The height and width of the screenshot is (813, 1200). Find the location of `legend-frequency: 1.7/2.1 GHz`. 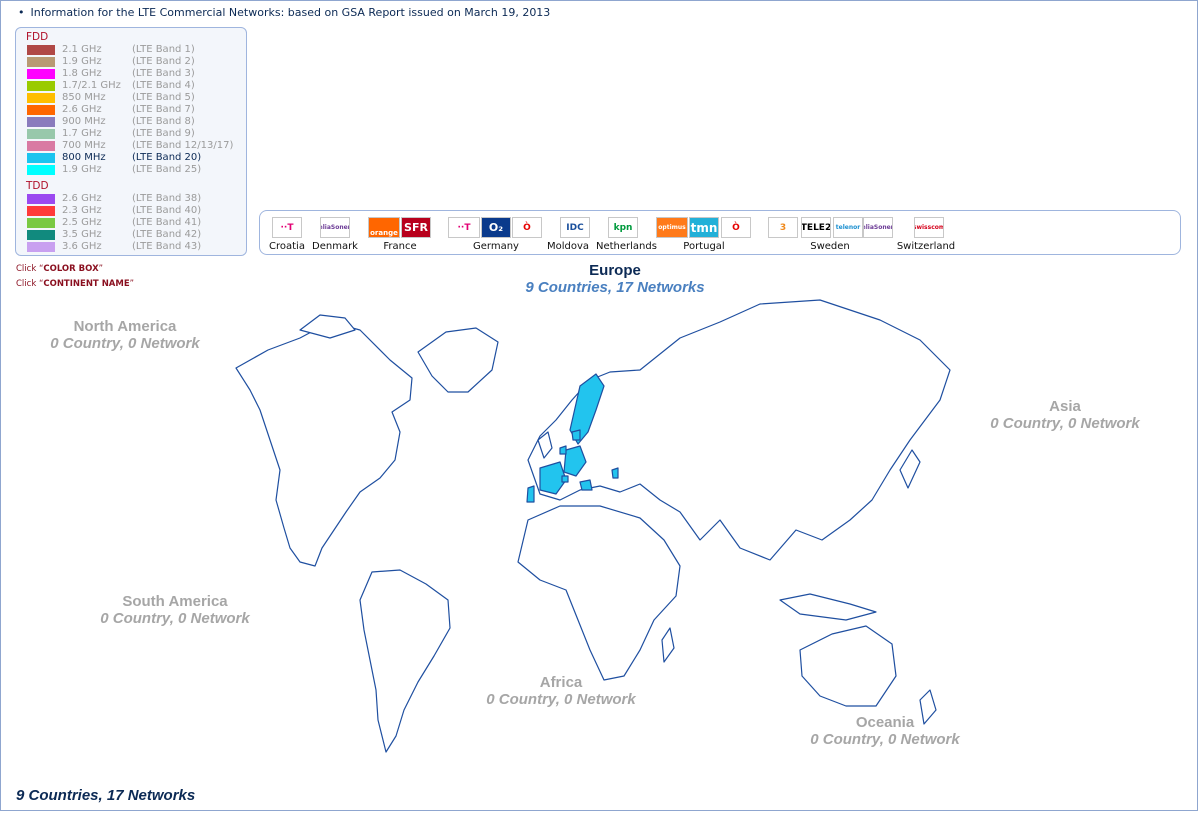

legend-frequency: 1.7/2.1 GHz is located at coordinates (91, 85).